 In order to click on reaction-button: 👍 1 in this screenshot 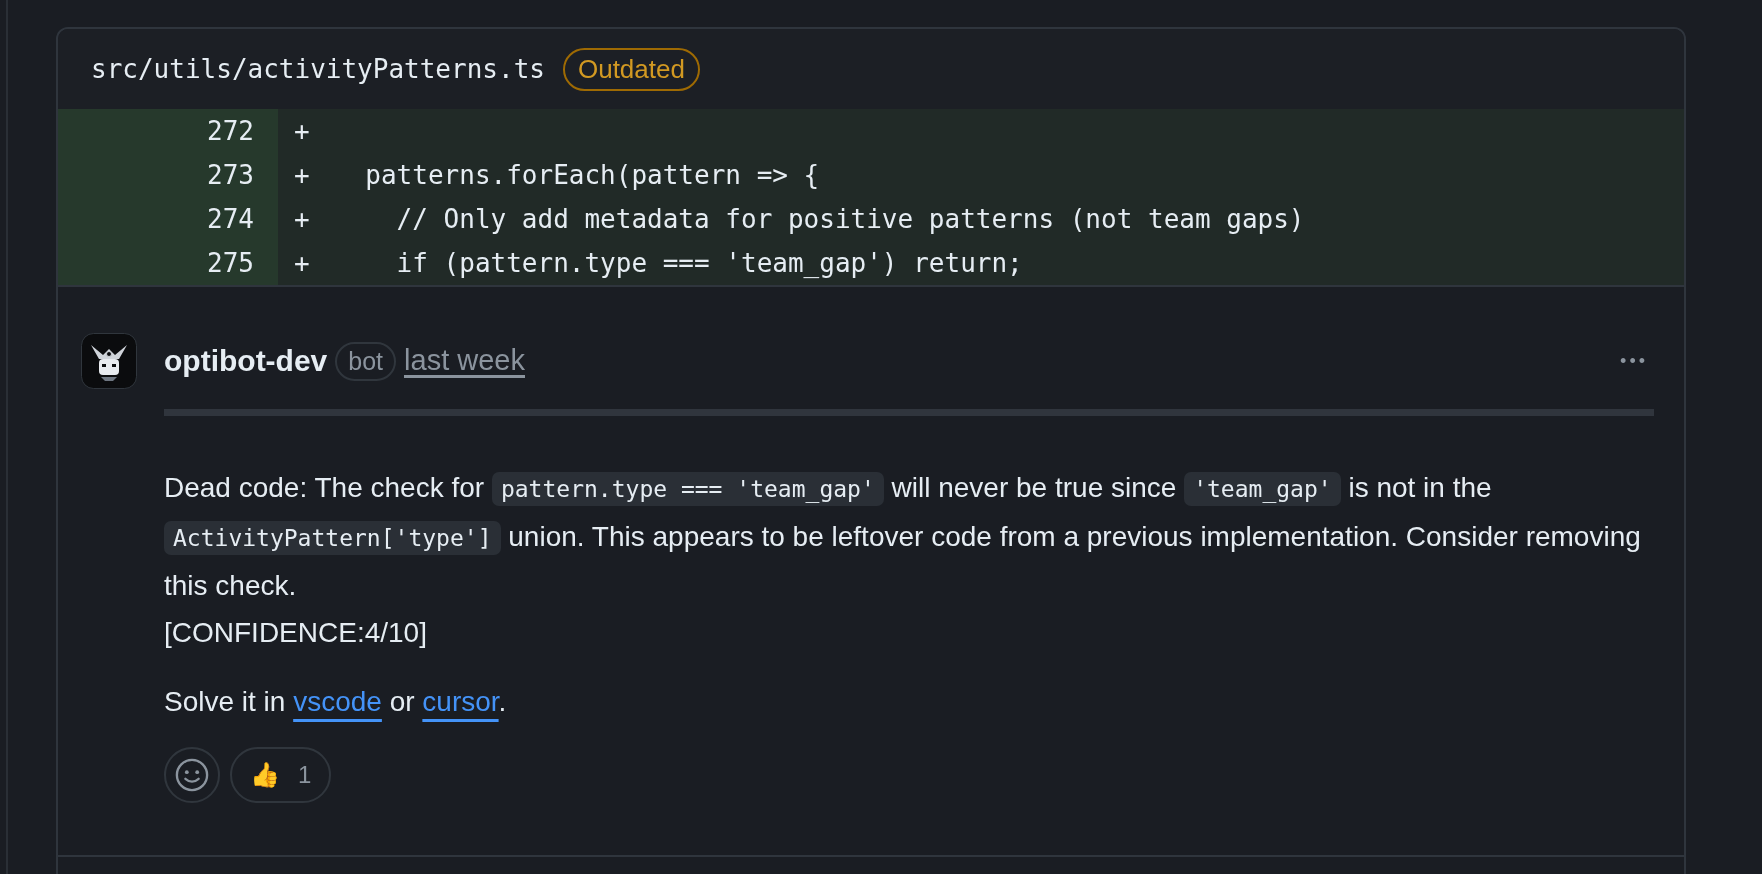, I will do `click(281, 775)`.